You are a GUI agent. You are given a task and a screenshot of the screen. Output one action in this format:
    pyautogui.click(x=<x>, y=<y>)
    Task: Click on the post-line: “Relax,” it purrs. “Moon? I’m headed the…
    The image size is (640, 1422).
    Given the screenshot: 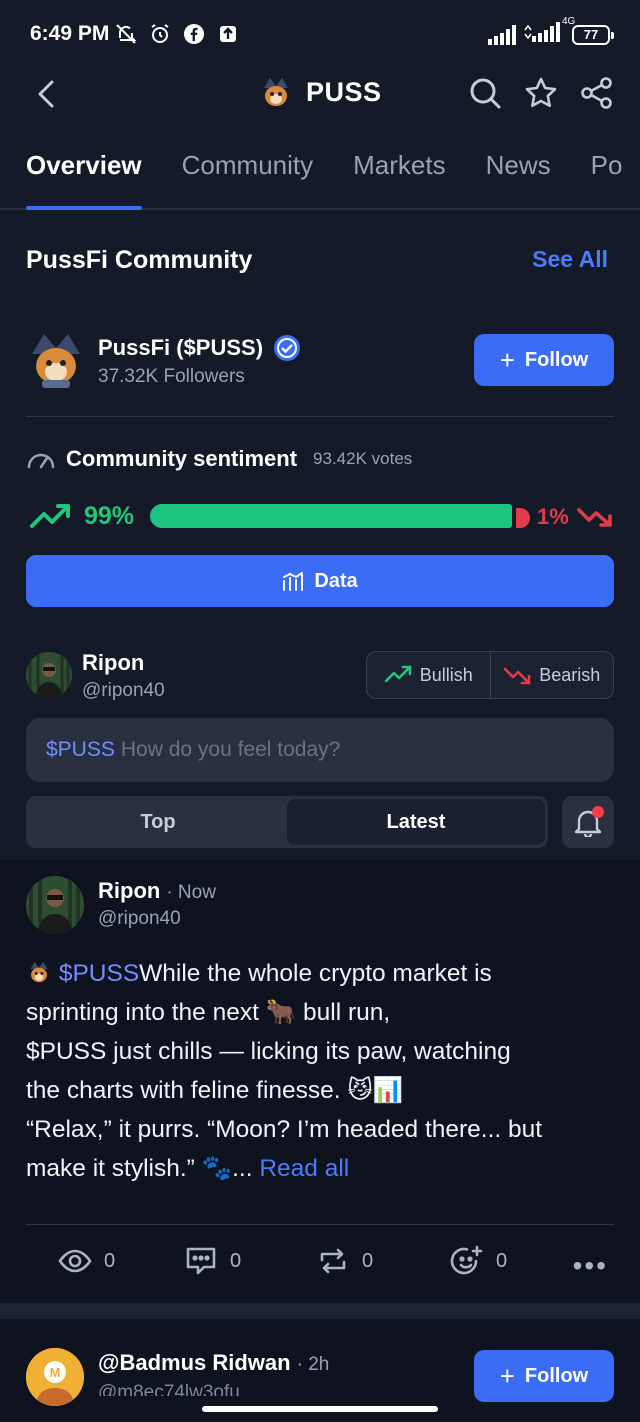 What is the action you would take?
    pyautogui.click(x=284, y=1129)
    